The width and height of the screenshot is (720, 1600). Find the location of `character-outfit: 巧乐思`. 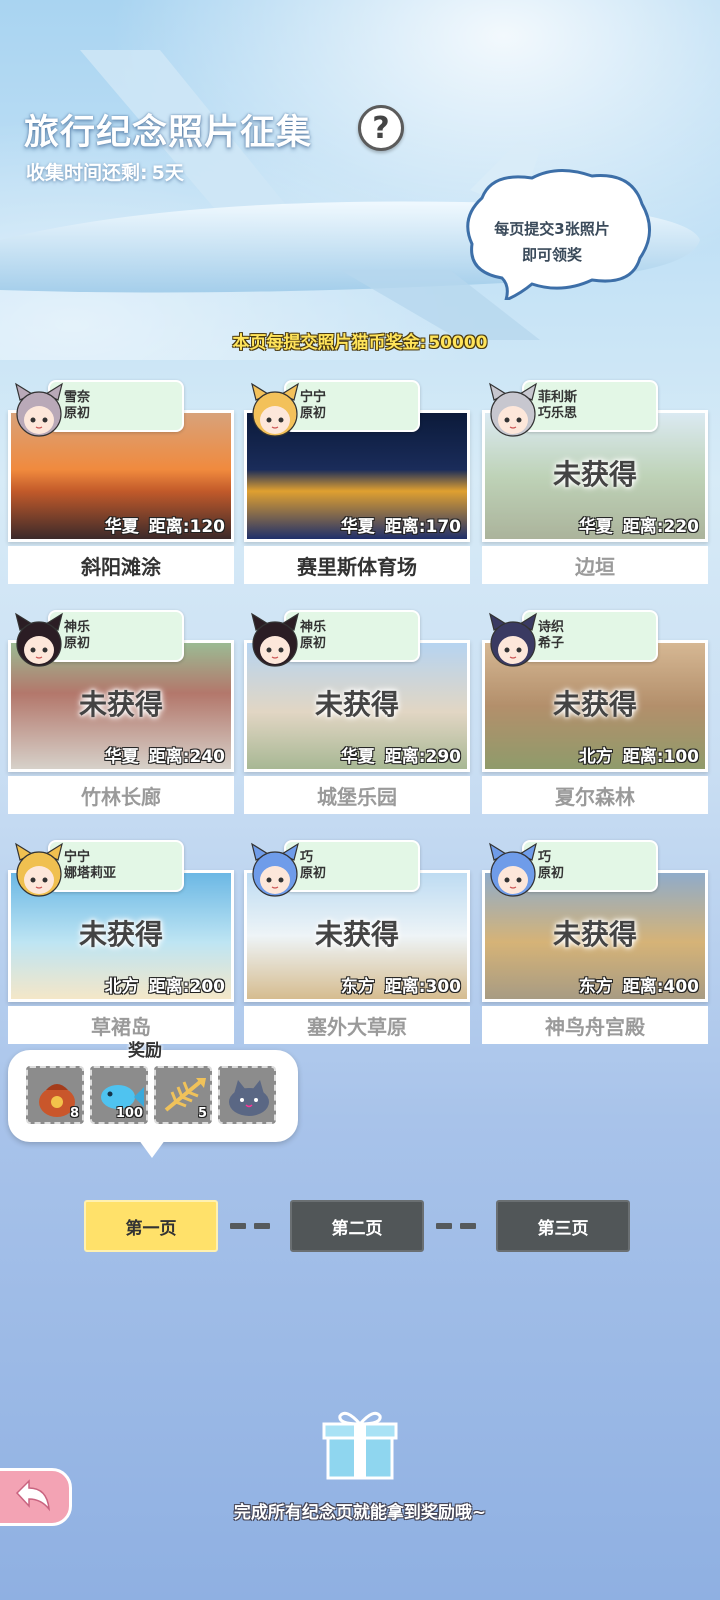

character-outfit: 巧乐思 is located at coordinates (558, 413).